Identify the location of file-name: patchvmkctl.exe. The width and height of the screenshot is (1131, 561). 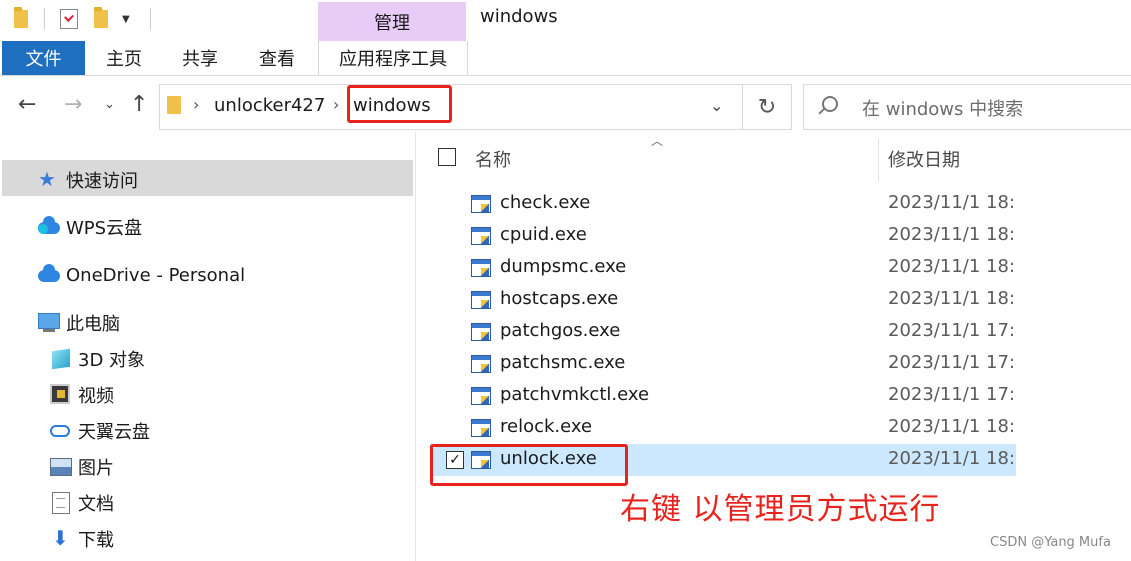
(575, 394).